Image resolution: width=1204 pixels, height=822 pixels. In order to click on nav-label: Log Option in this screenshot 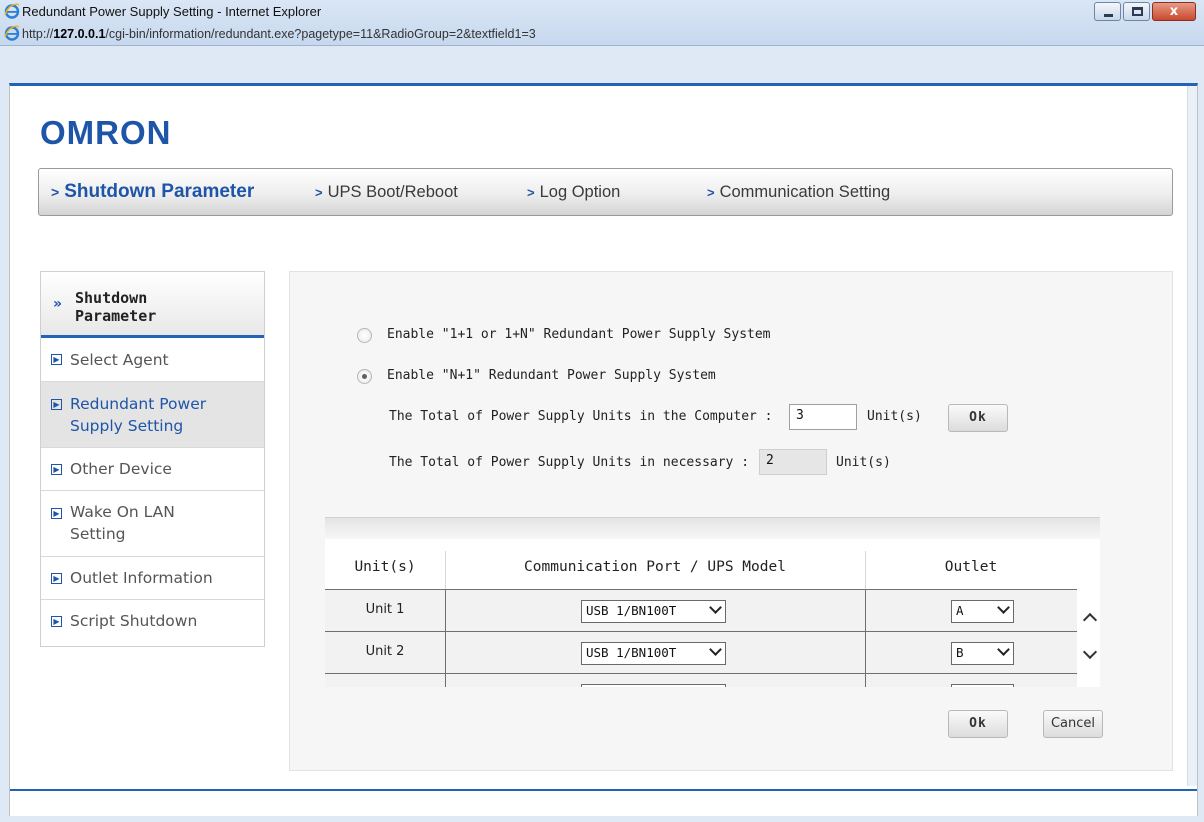, I will do `click(580, 192)`.